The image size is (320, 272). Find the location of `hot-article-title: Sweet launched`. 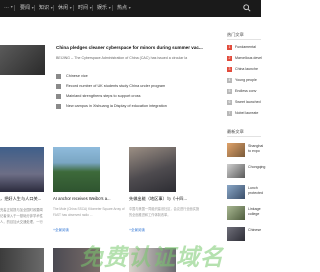

hot-article-title: Sweet launched is located at coordinates (248, 102).